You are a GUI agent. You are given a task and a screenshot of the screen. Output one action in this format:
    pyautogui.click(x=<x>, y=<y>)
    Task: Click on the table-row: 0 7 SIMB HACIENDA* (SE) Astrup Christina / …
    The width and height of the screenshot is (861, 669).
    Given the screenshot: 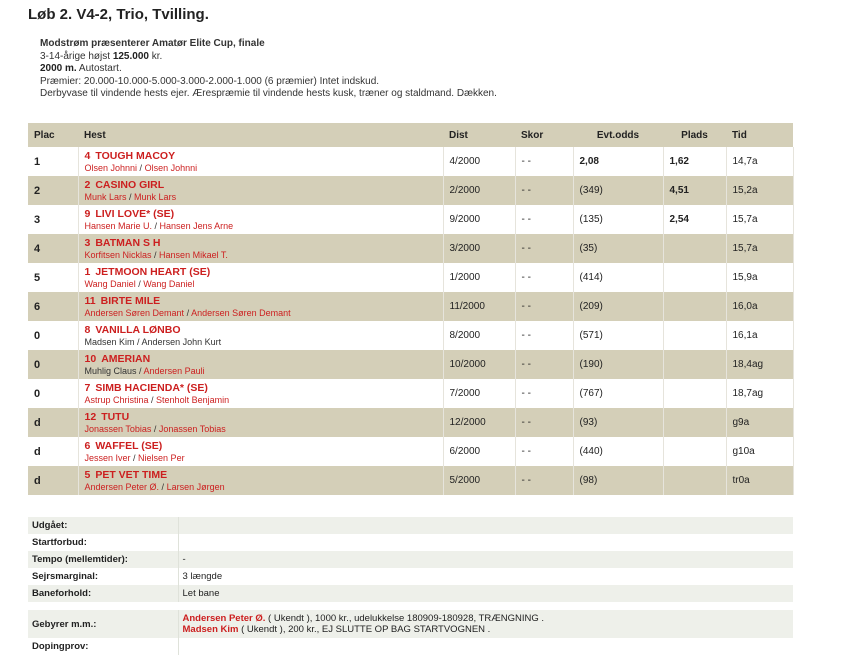 What is the action you would take?
    pyautogui.click(x=411, y=393)
    